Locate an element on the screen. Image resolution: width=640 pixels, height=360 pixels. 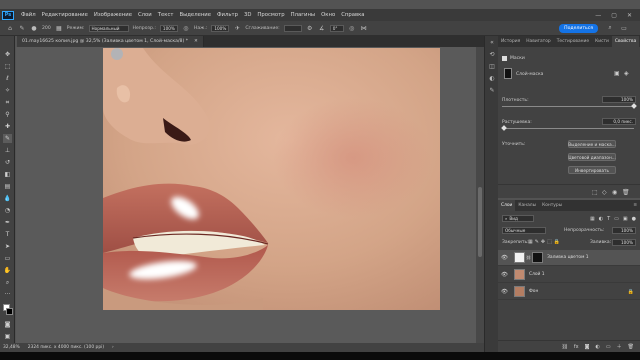
zoom-level: 32,48% is located at coordinates (11, 347).